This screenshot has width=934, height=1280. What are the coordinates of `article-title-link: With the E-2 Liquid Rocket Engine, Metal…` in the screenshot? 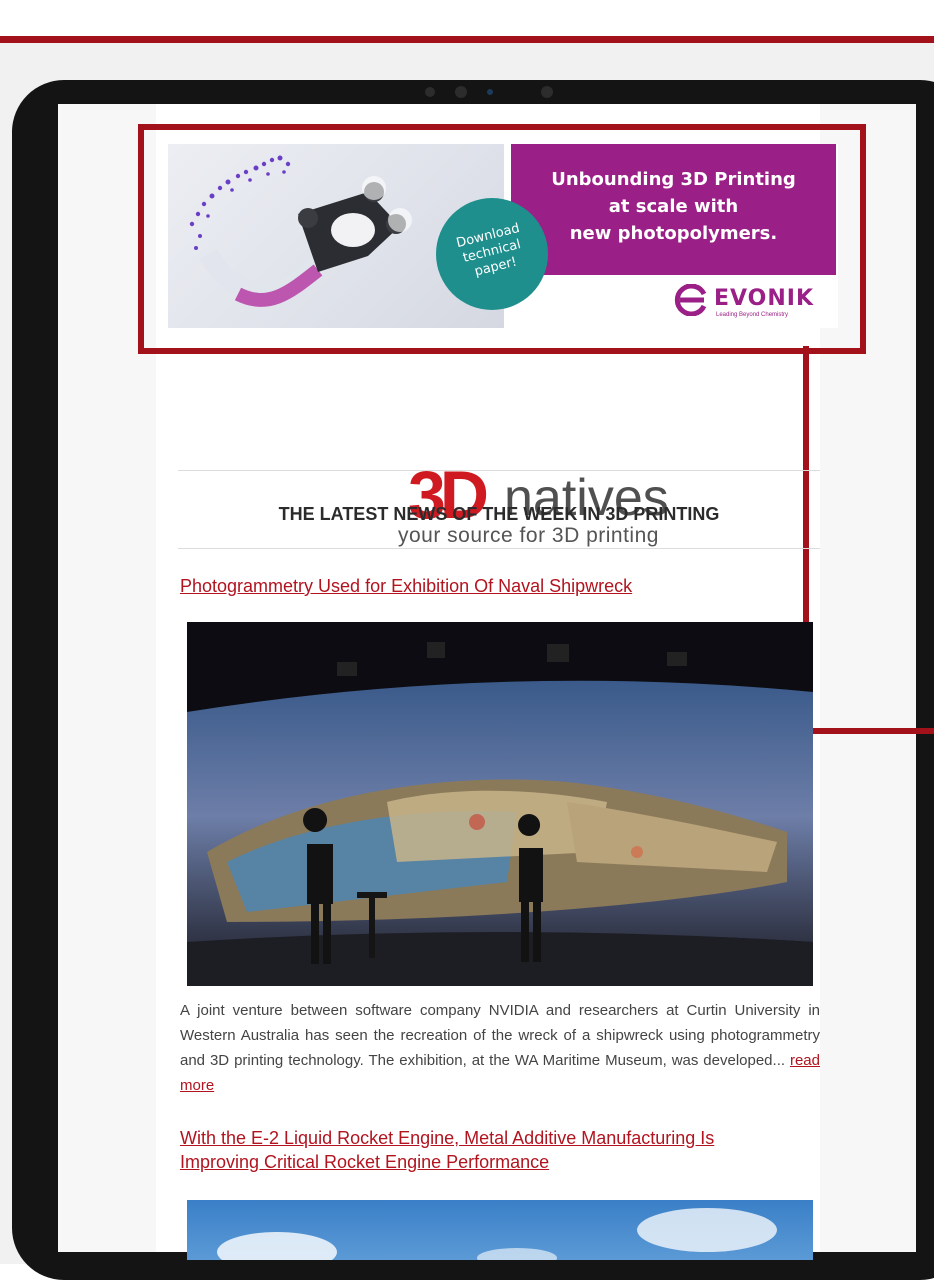 It's located at (490, 1150).